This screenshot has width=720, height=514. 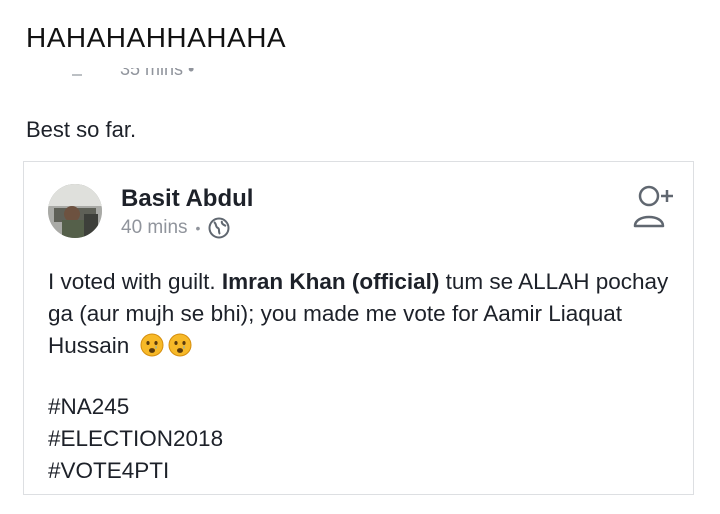 I want to click on cutoff-post-meta: 35 mins •, so click(x=157, y=75).